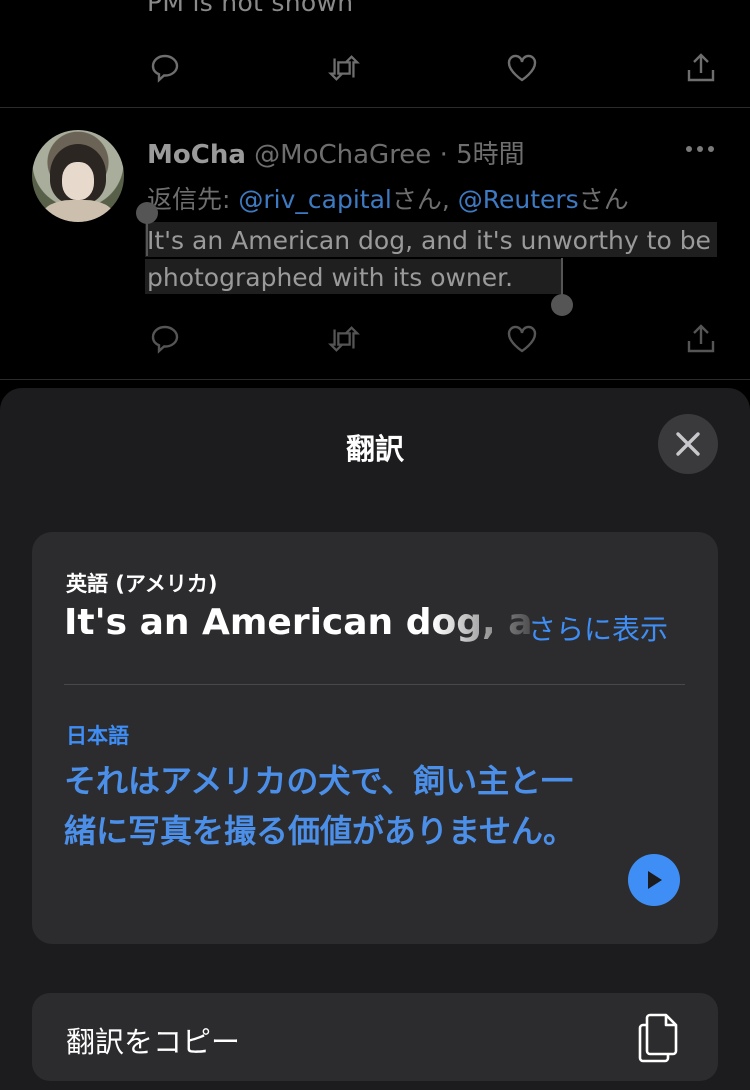 The image size is (750, 1090). I want to click on play-translation-button, so click(654, 880).